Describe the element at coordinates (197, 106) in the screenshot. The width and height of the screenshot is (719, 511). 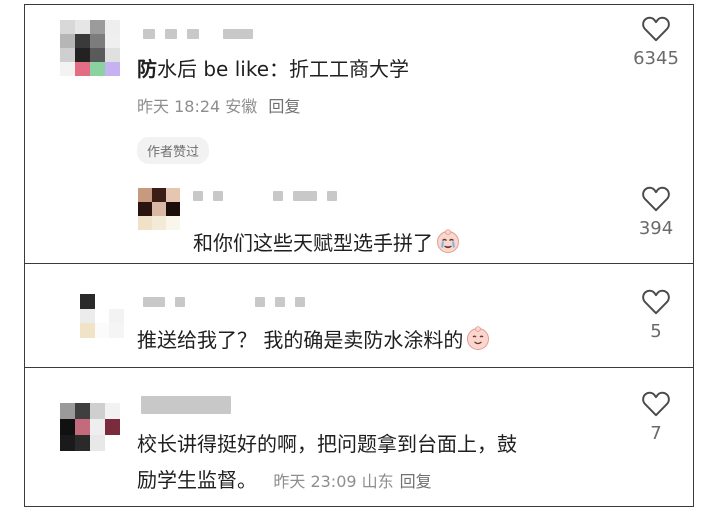
I see `timestamp-location: 昨天 18:24 安徽` at that location.